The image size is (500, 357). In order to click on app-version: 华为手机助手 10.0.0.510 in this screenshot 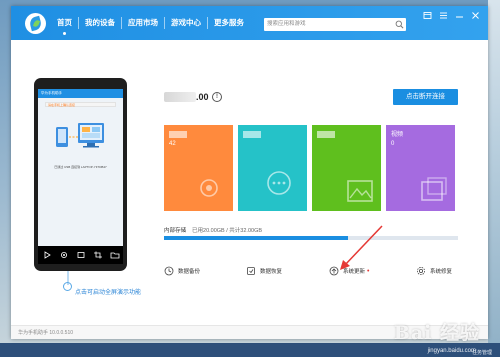, I will do `click(46, 333)`.